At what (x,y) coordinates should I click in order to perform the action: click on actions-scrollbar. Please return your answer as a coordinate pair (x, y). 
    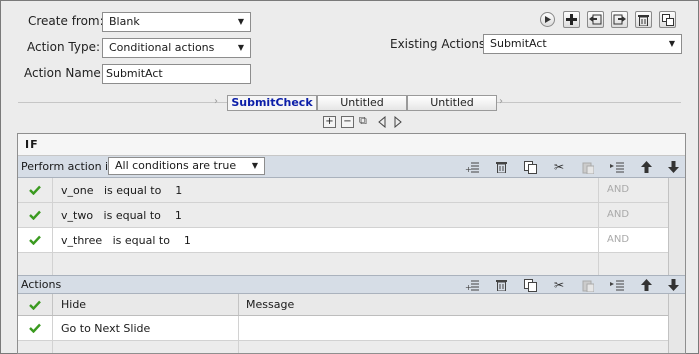
    Looking at the image, I should click on (676, 323).